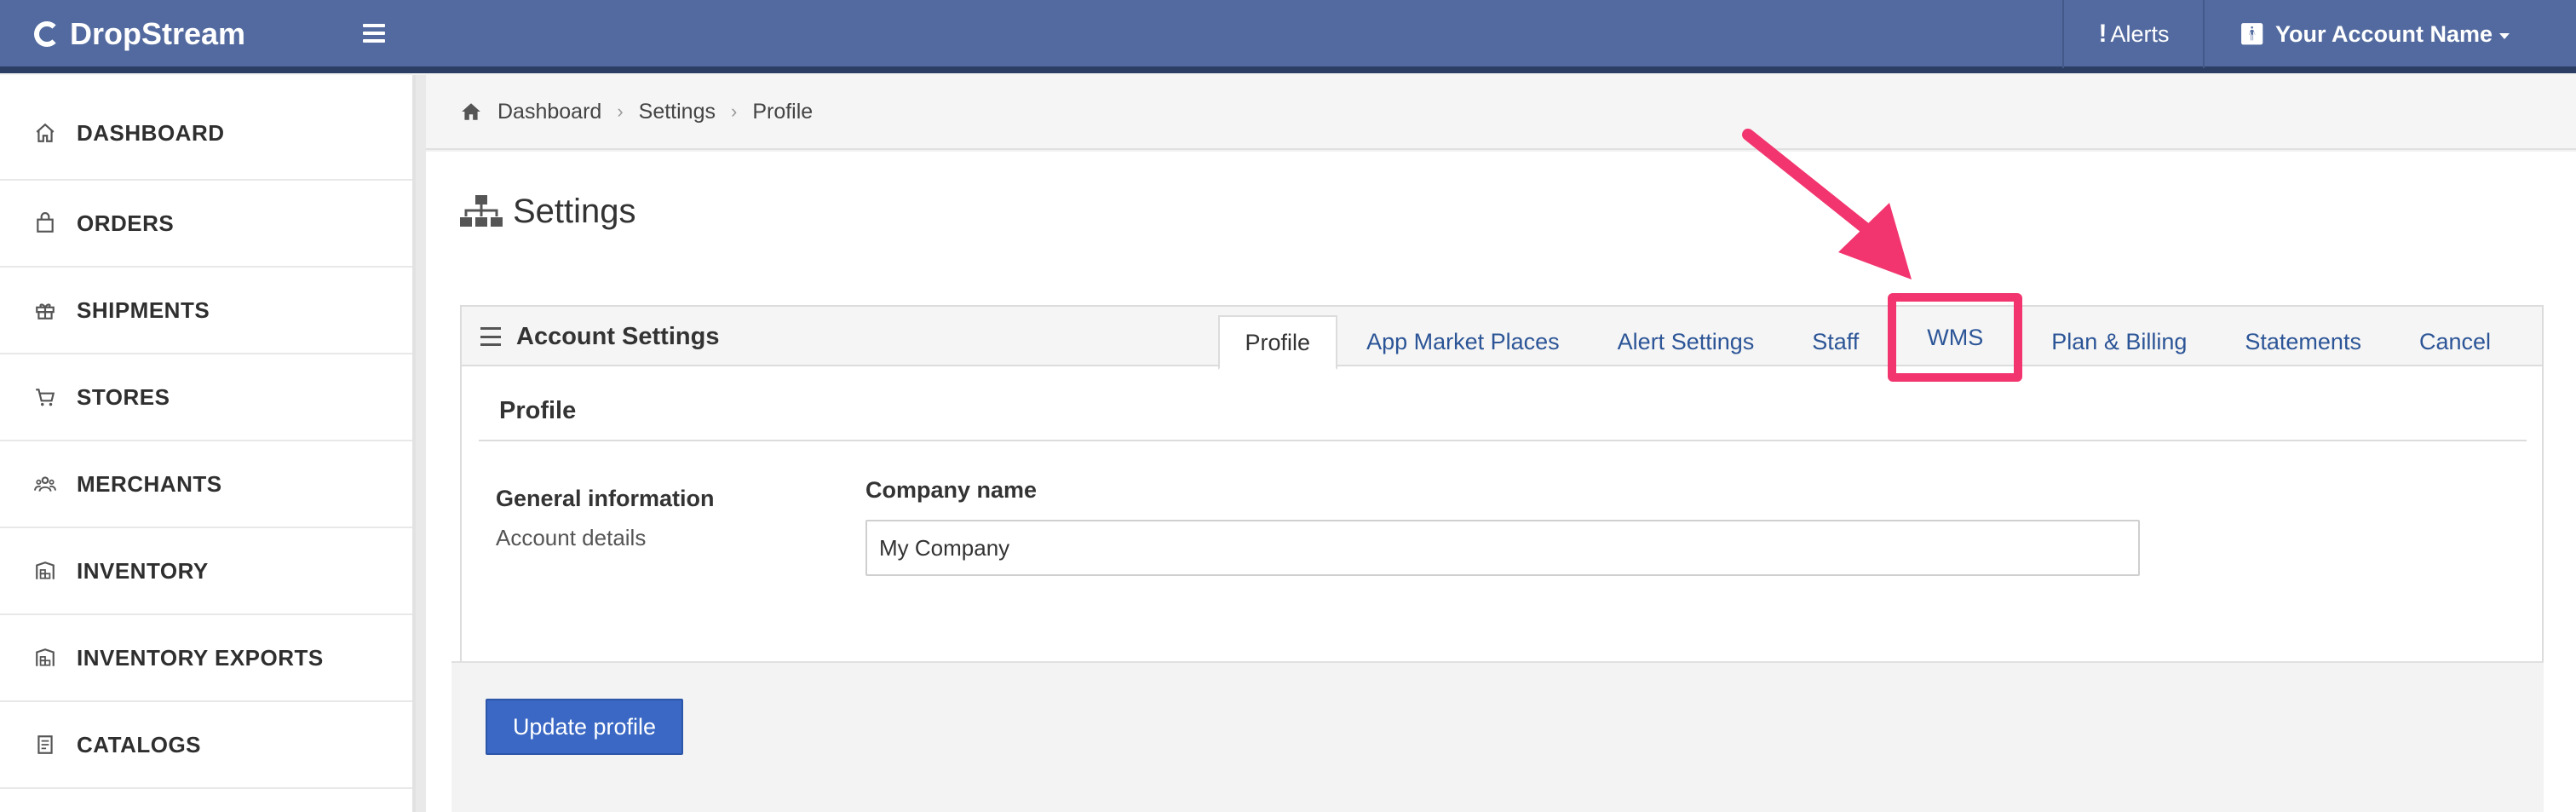 This screenshot has width=2576, height=812. Describe the element at coordinates (47, 34) in the screenshot. I see `logo-icon` at that location.